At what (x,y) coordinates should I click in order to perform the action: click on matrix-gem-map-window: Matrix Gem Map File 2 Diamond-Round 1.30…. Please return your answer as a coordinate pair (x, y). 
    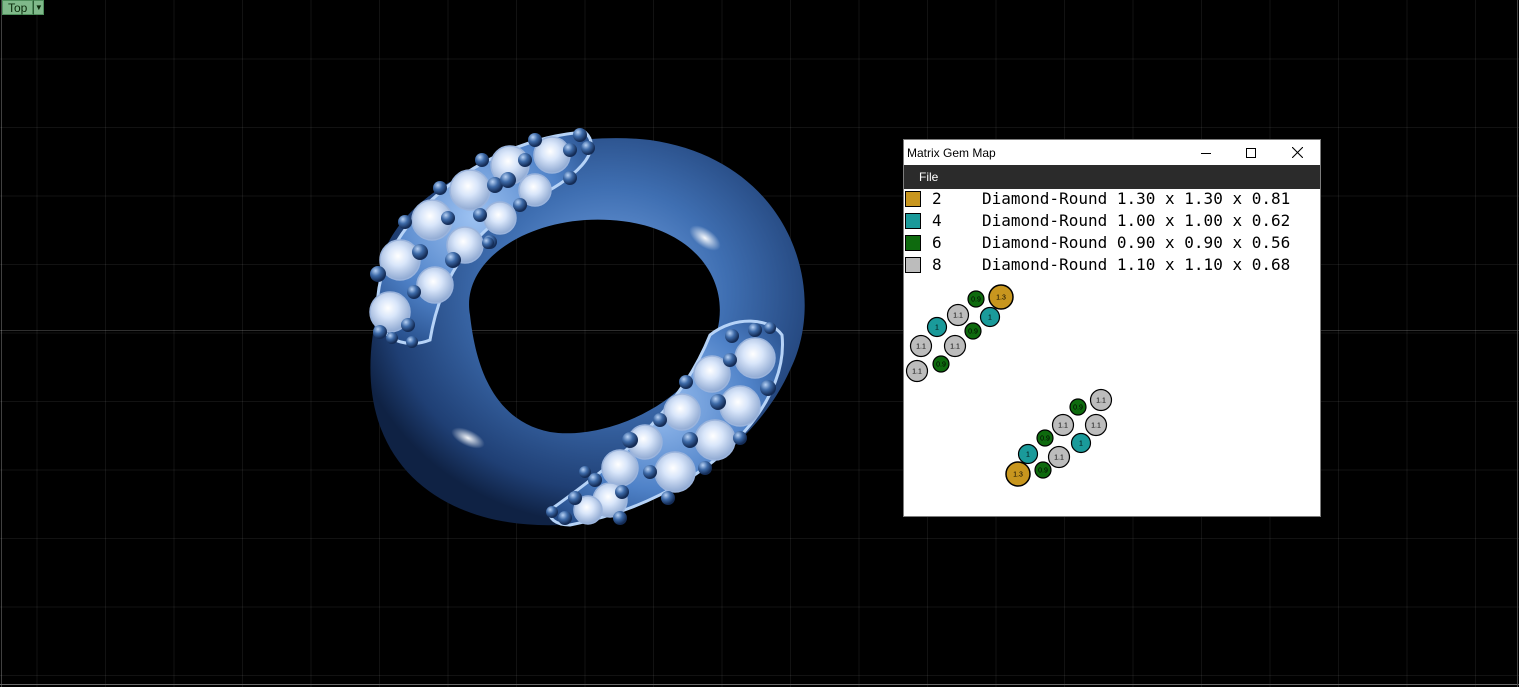
    Looking at the image, I should click on (1112, 328).